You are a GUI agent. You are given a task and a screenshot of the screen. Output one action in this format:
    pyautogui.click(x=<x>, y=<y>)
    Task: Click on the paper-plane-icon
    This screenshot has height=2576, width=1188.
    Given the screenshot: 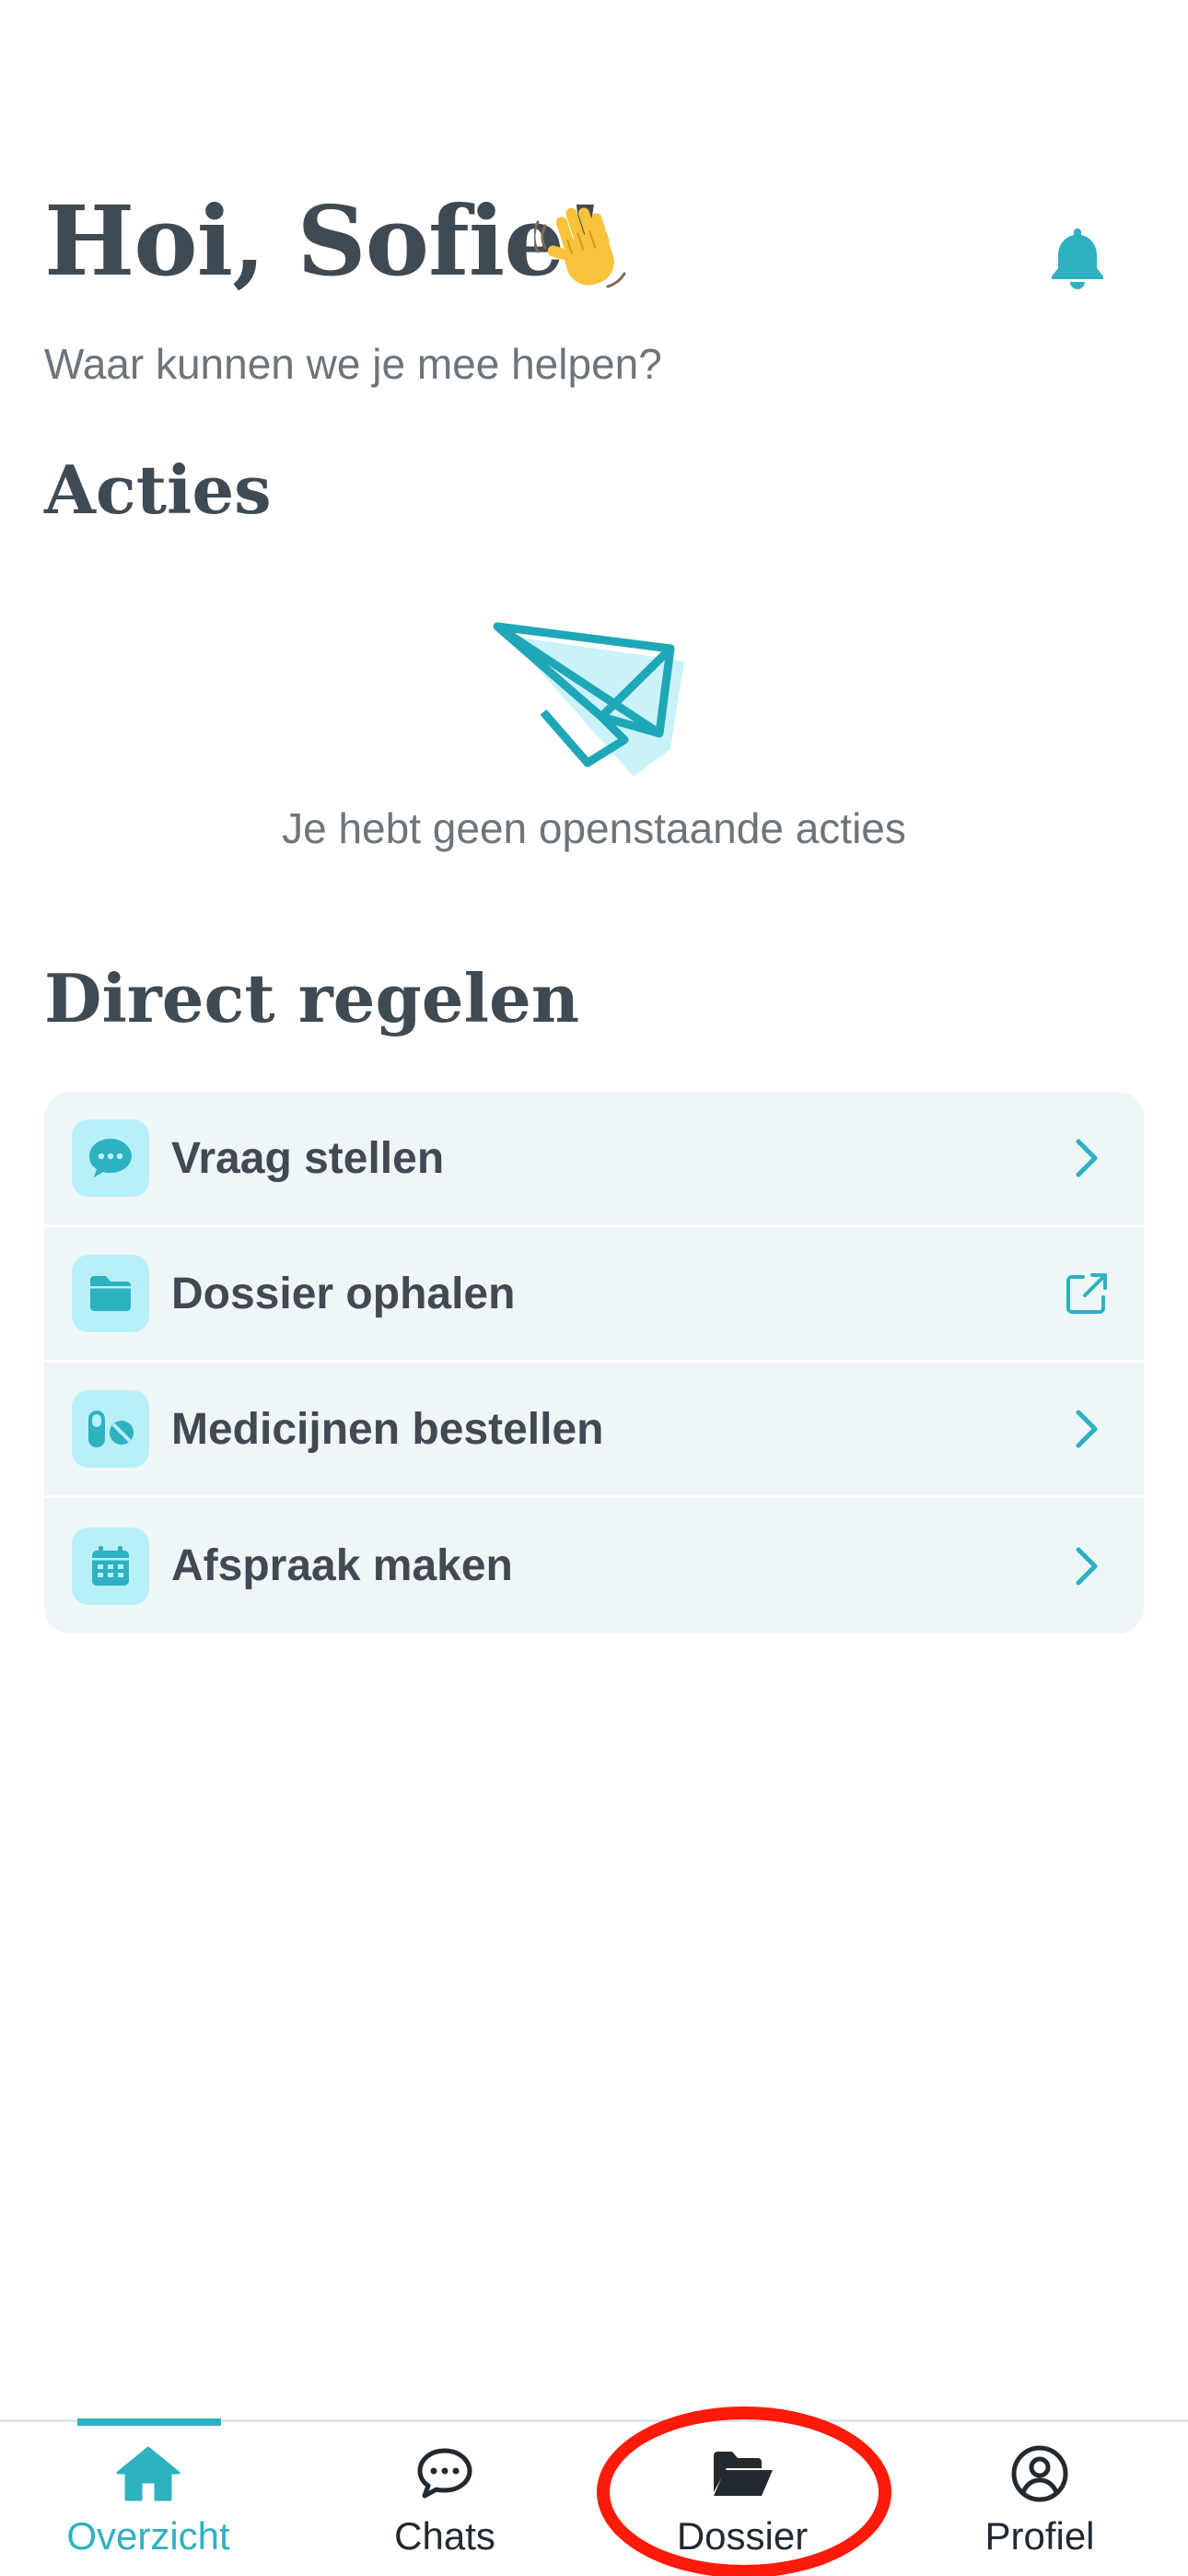 What is the action you would take?
    pyautogui.click(x=588, y=699)
    